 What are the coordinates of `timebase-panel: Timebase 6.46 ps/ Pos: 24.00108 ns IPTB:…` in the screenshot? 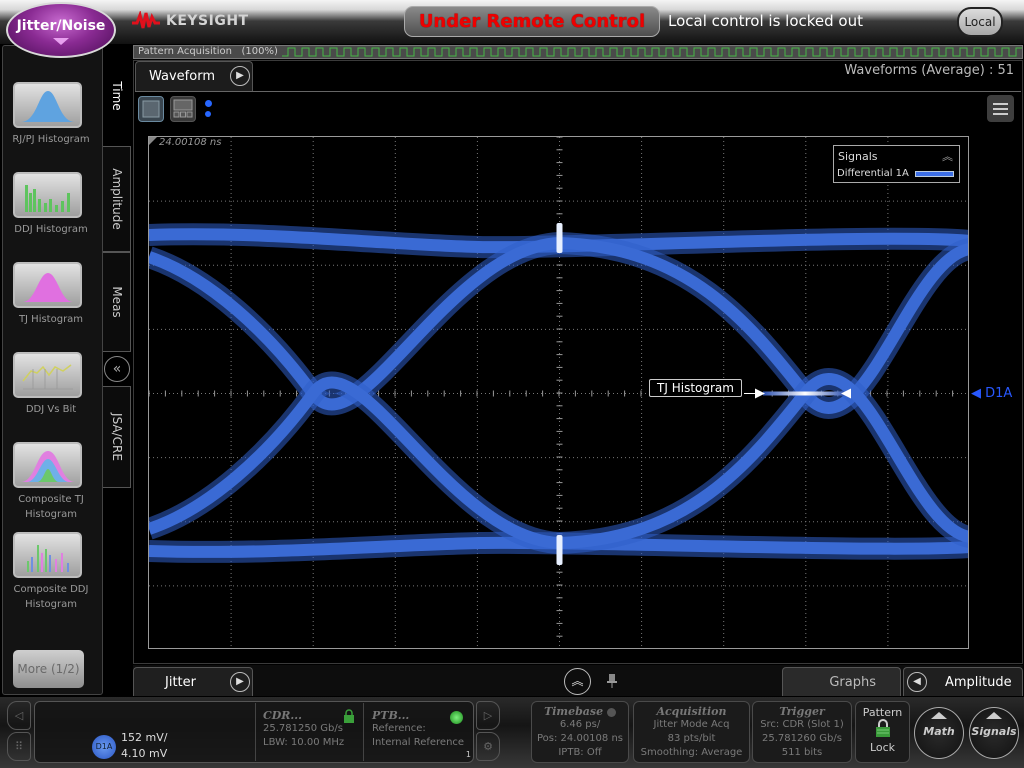 It's located at (580, 732).